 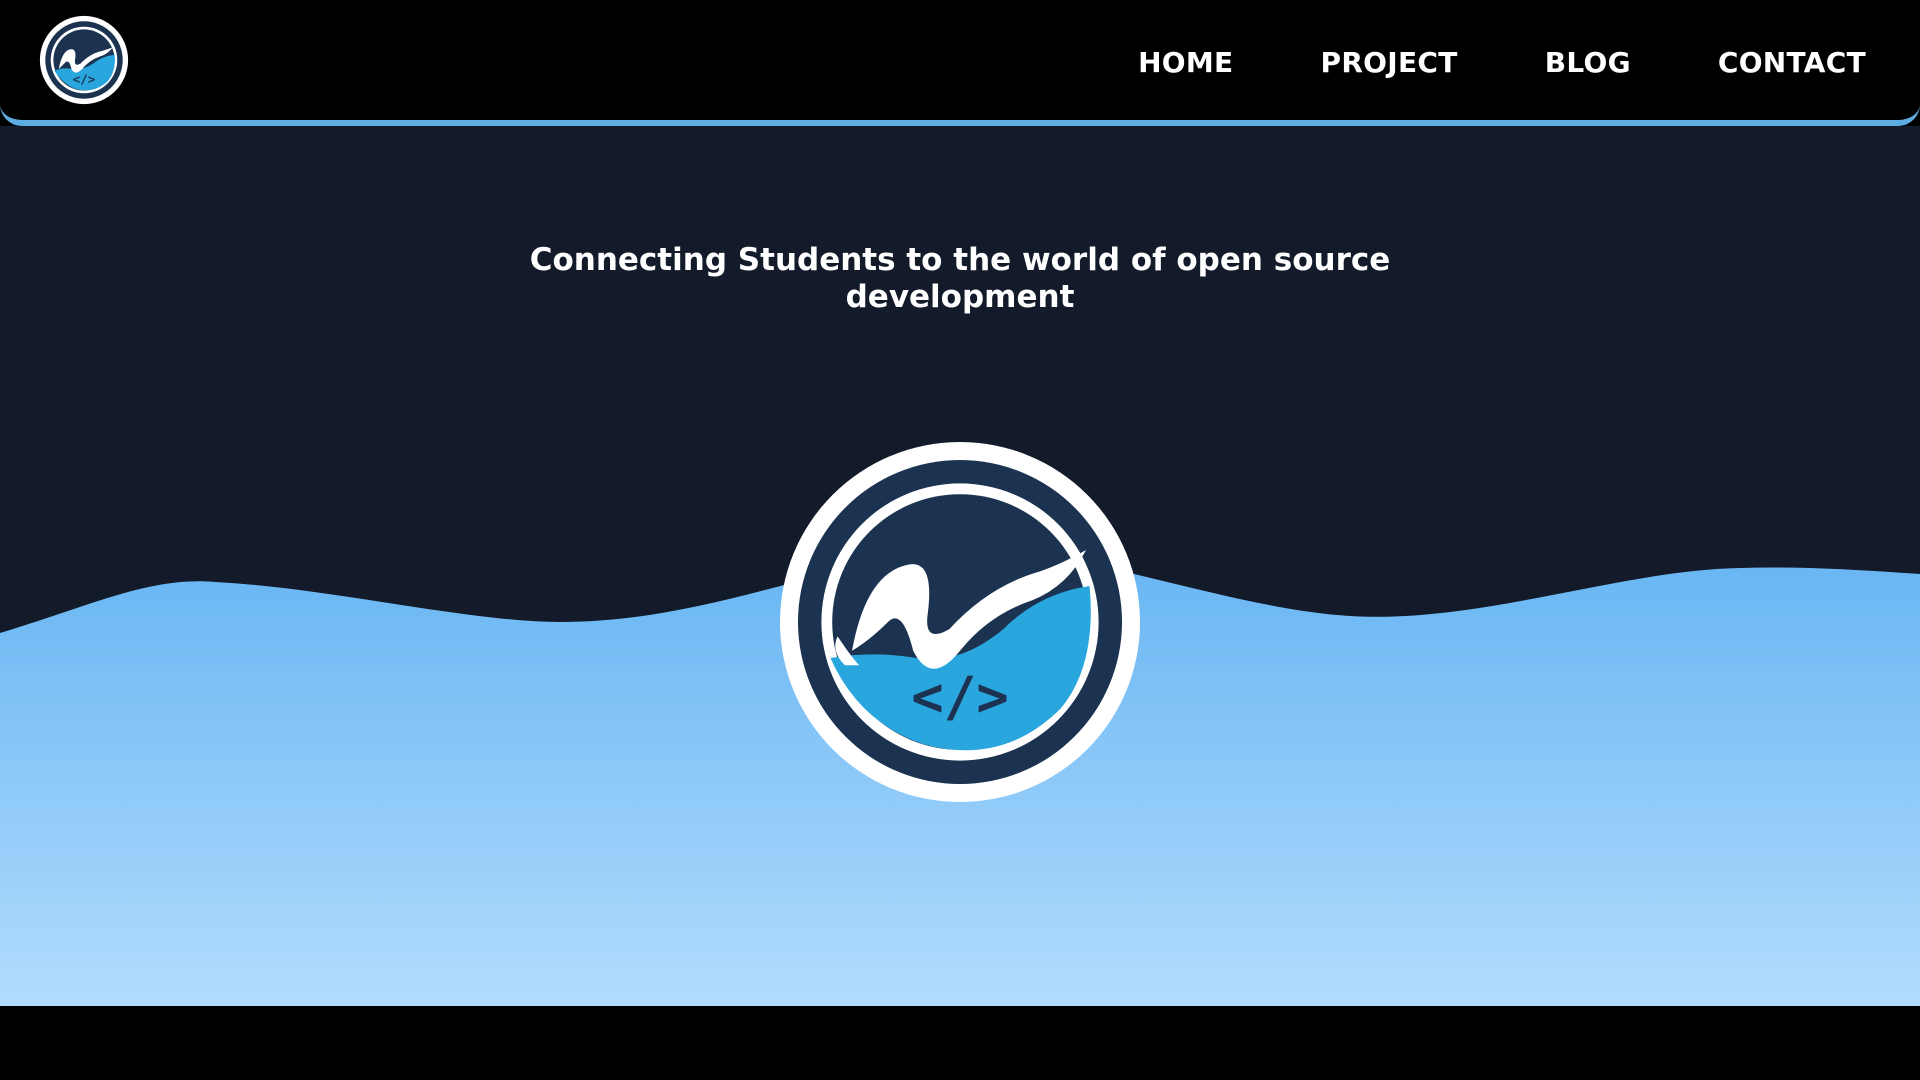 I want to click on nav-link-project: PROJECT, so click(x=1389, y=62).